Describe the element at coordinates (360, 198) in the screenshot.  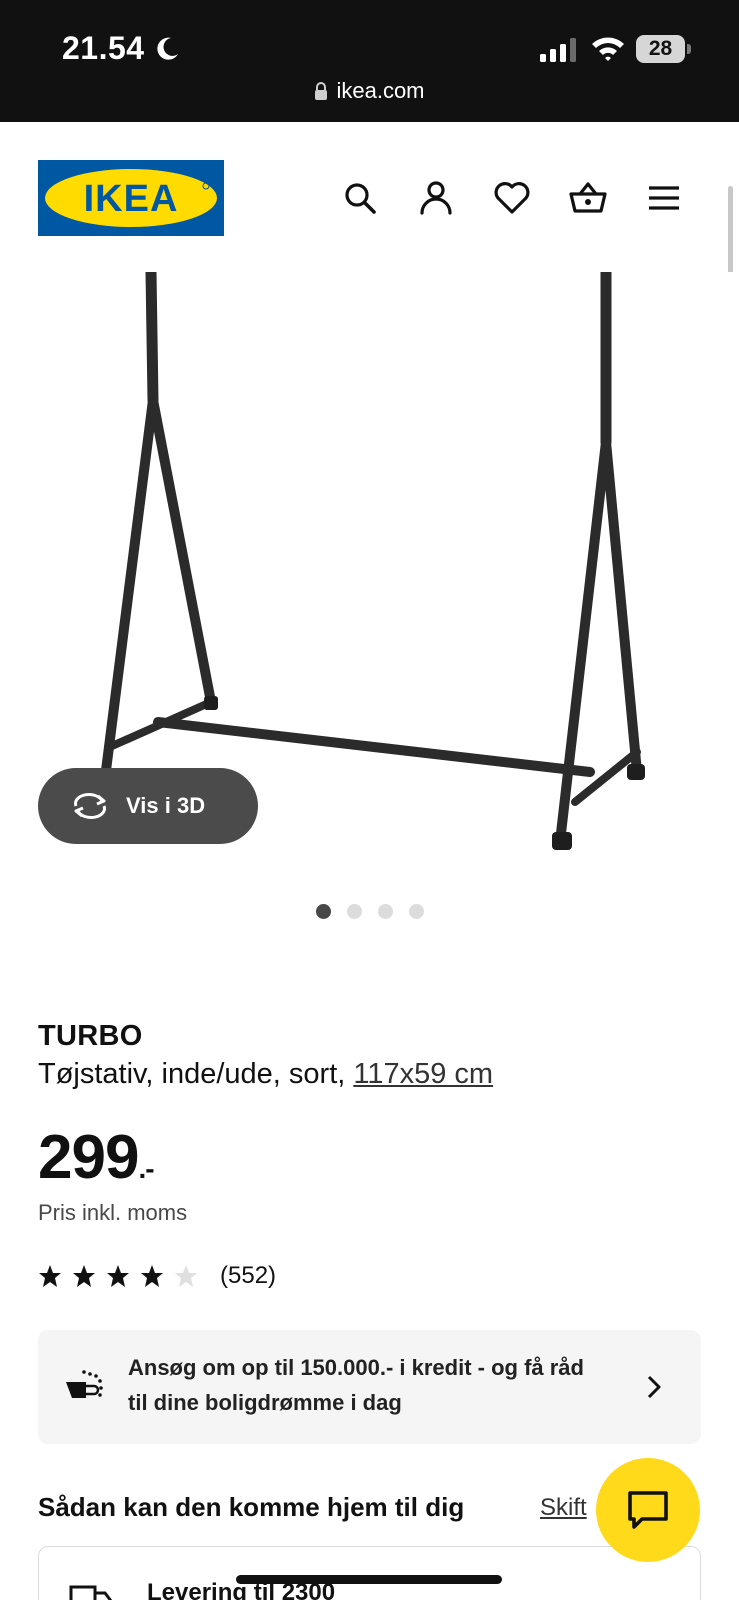
I see `search-icon` at that location.